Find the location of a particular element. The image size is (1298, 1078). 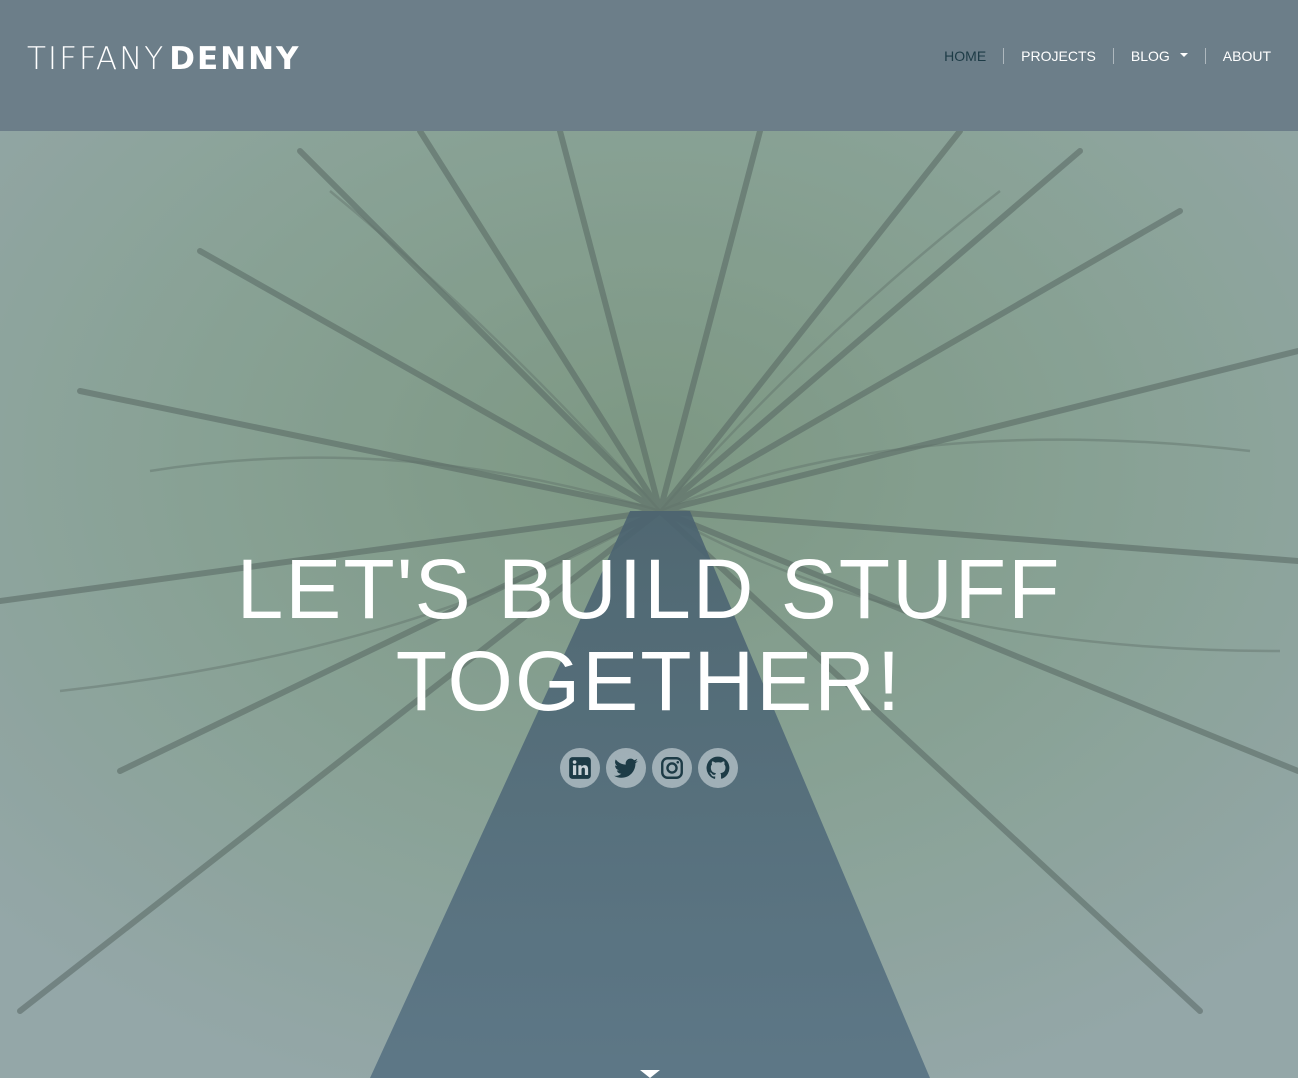

social-links is located at coordinates (649, 768).